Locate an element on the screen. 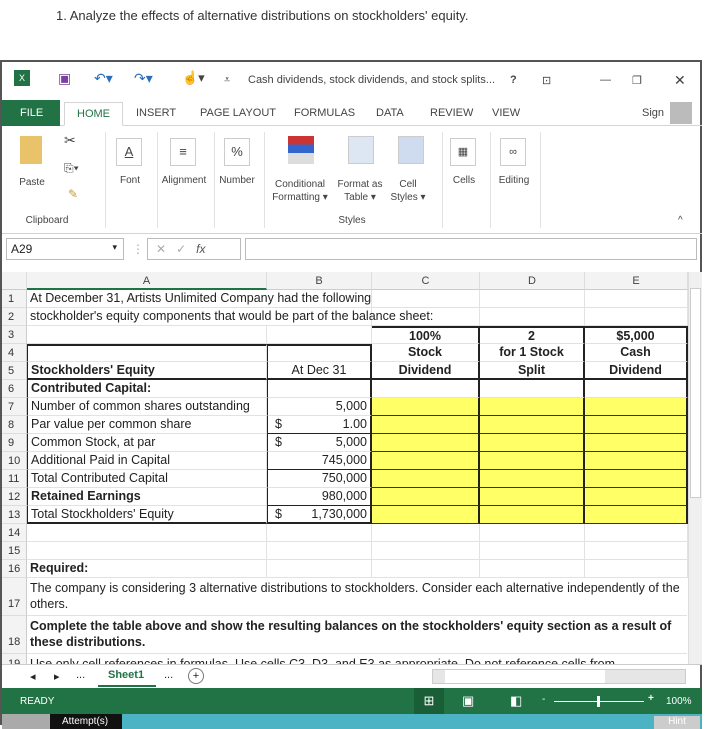 The width and height of the screenshot is (720, 729). cells-button: Cells is located at coordinates (464, 180).